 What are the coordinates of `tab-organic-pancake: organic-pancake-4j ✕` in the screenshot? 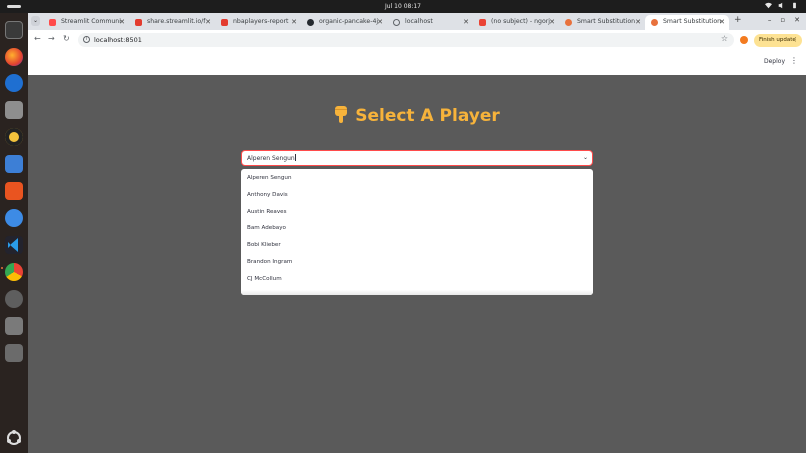 It's located at (344, 22).